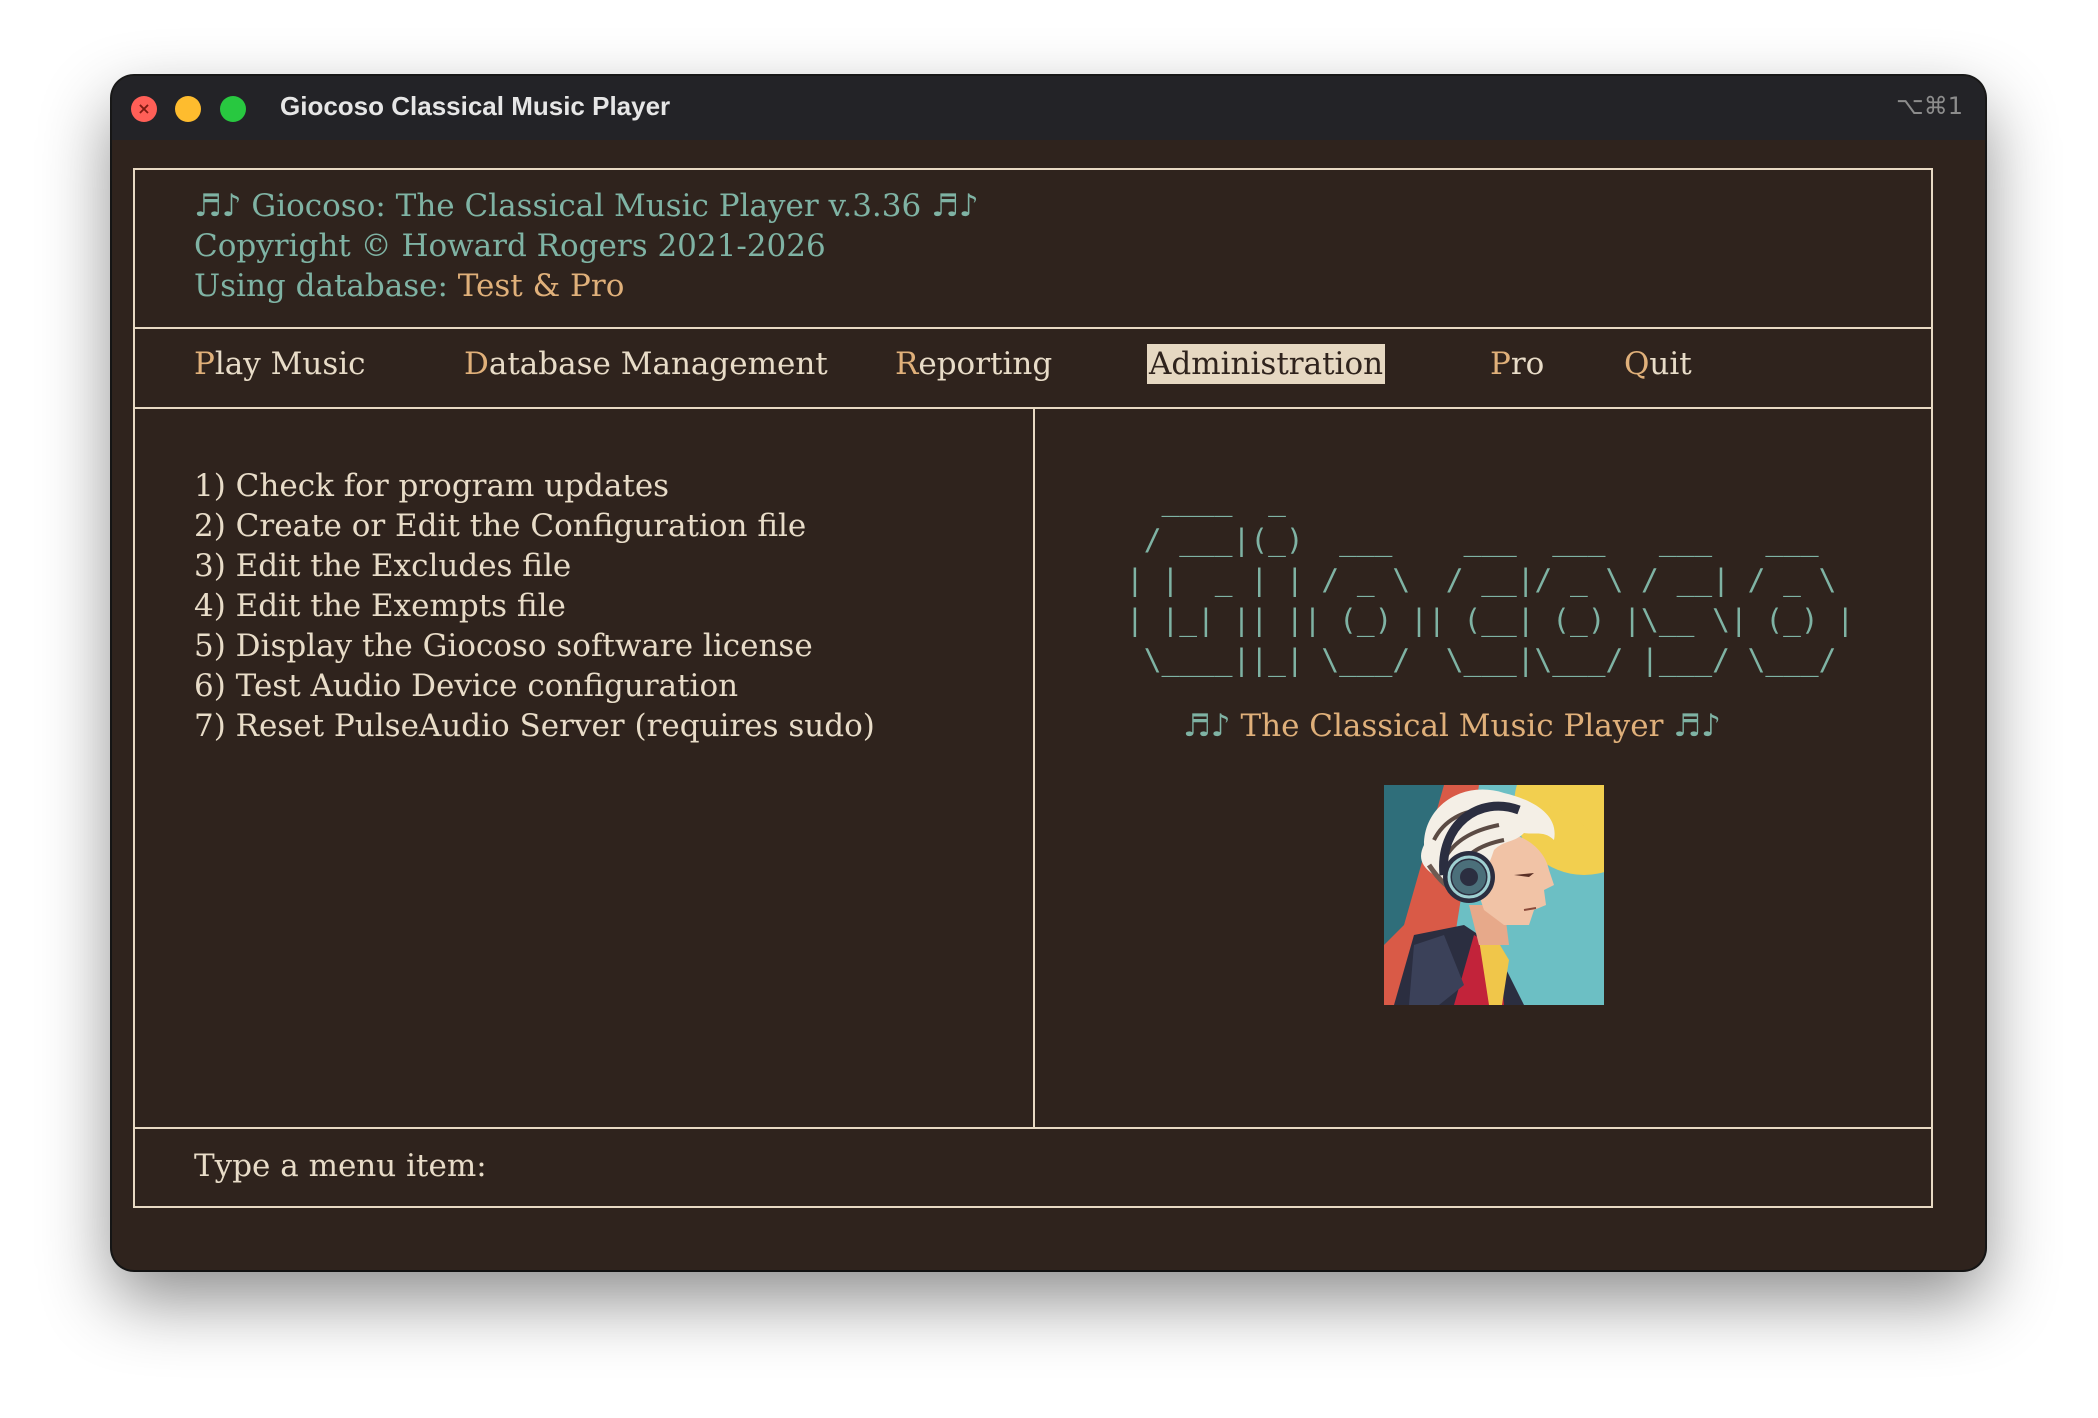  Describe the element at coordinates (510, 246) in the screenshot. I see `copyright: Copyright © Howard Rogers 2021-2026` at that location.